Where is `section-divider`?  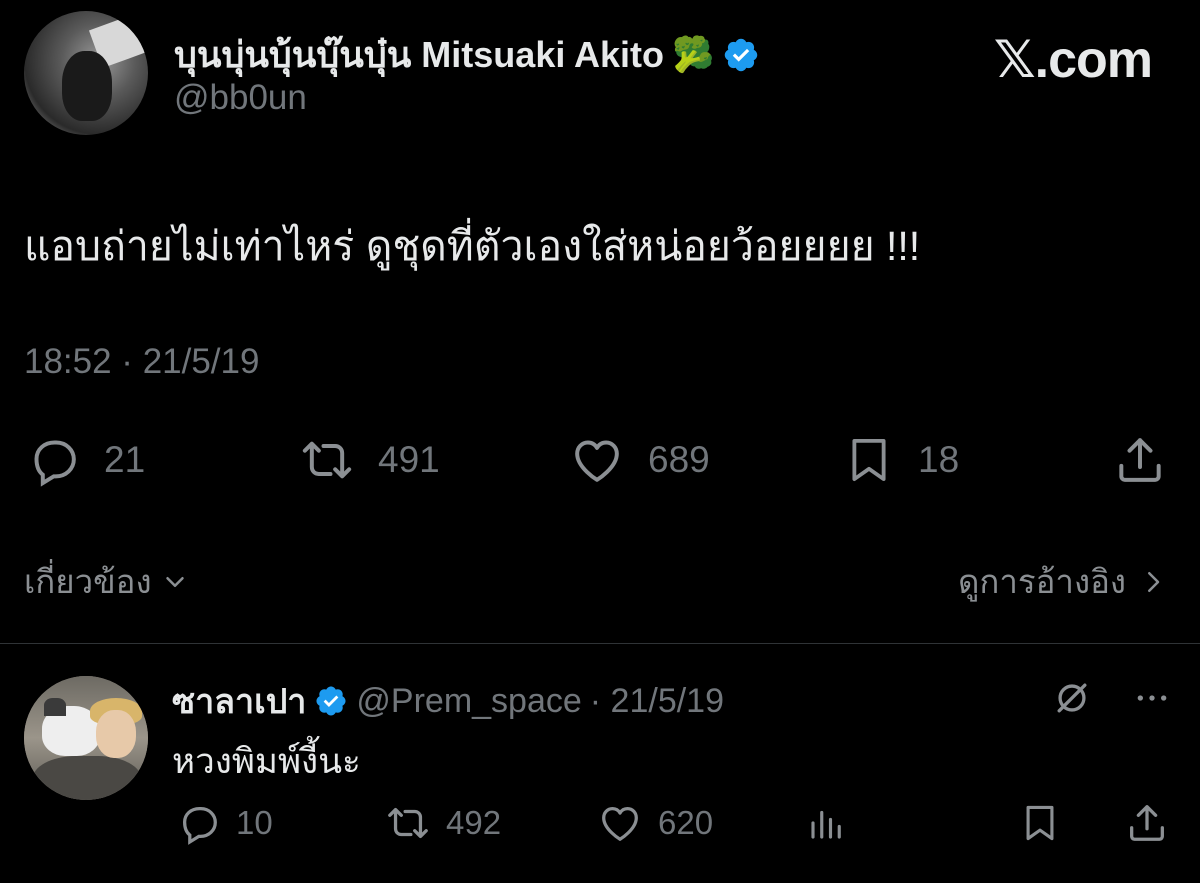 section-divider is located at coordinates (600, 643).